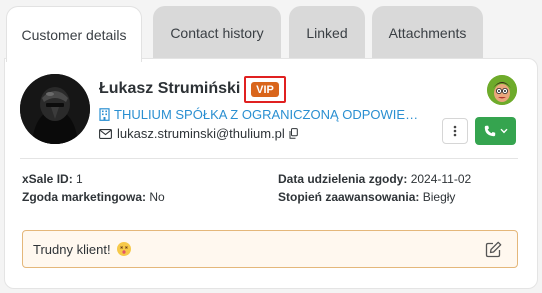 The height and width of the screenshot is (293, 542). I want to click on tab-attachments: Attachments, so click(427, 33).